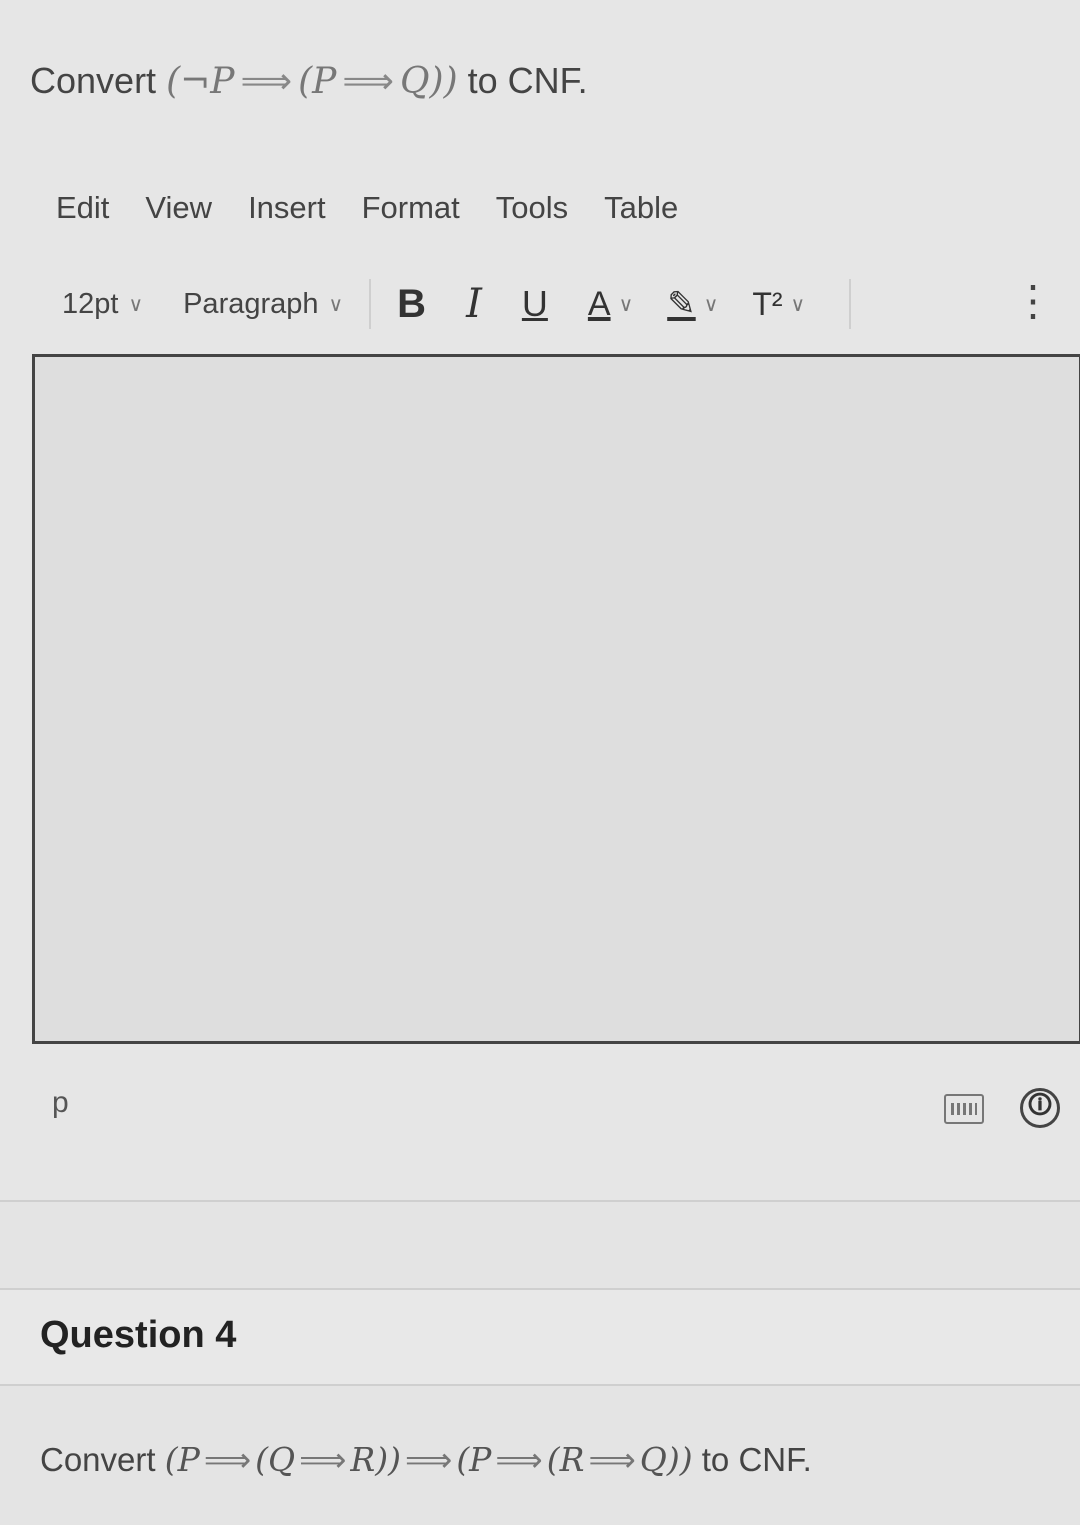  Describe the element at coordinates (60, 1103) in the screenshot. I see `element-path: p` at that location.